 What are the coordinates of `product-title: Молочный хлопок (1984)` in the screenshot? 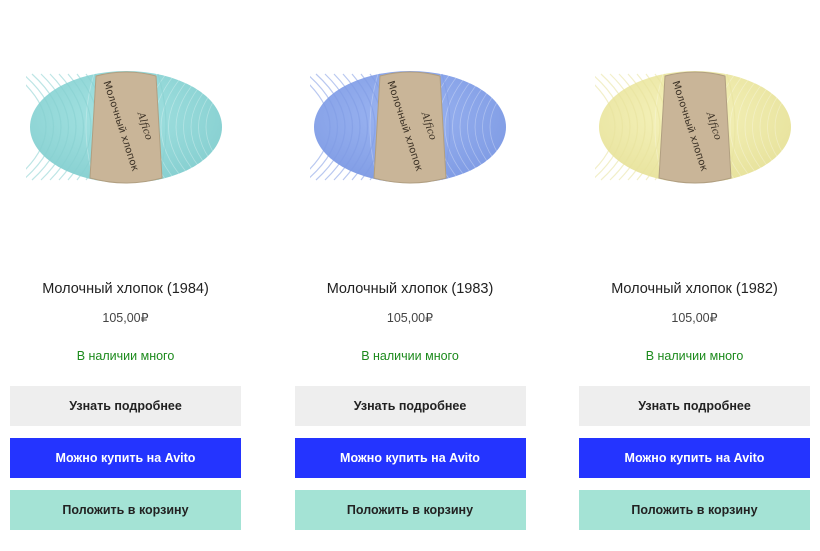 It's located at (125, 289).